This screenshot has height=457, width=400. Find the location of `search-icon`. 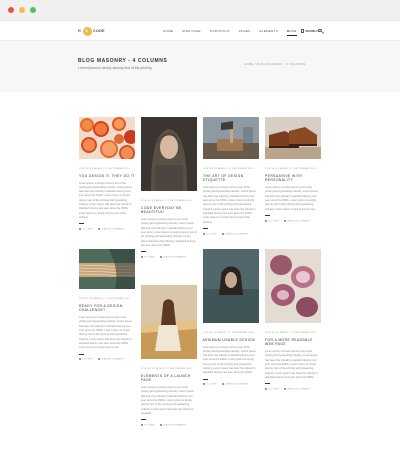

search-icon is located at coordinates (320, 30).